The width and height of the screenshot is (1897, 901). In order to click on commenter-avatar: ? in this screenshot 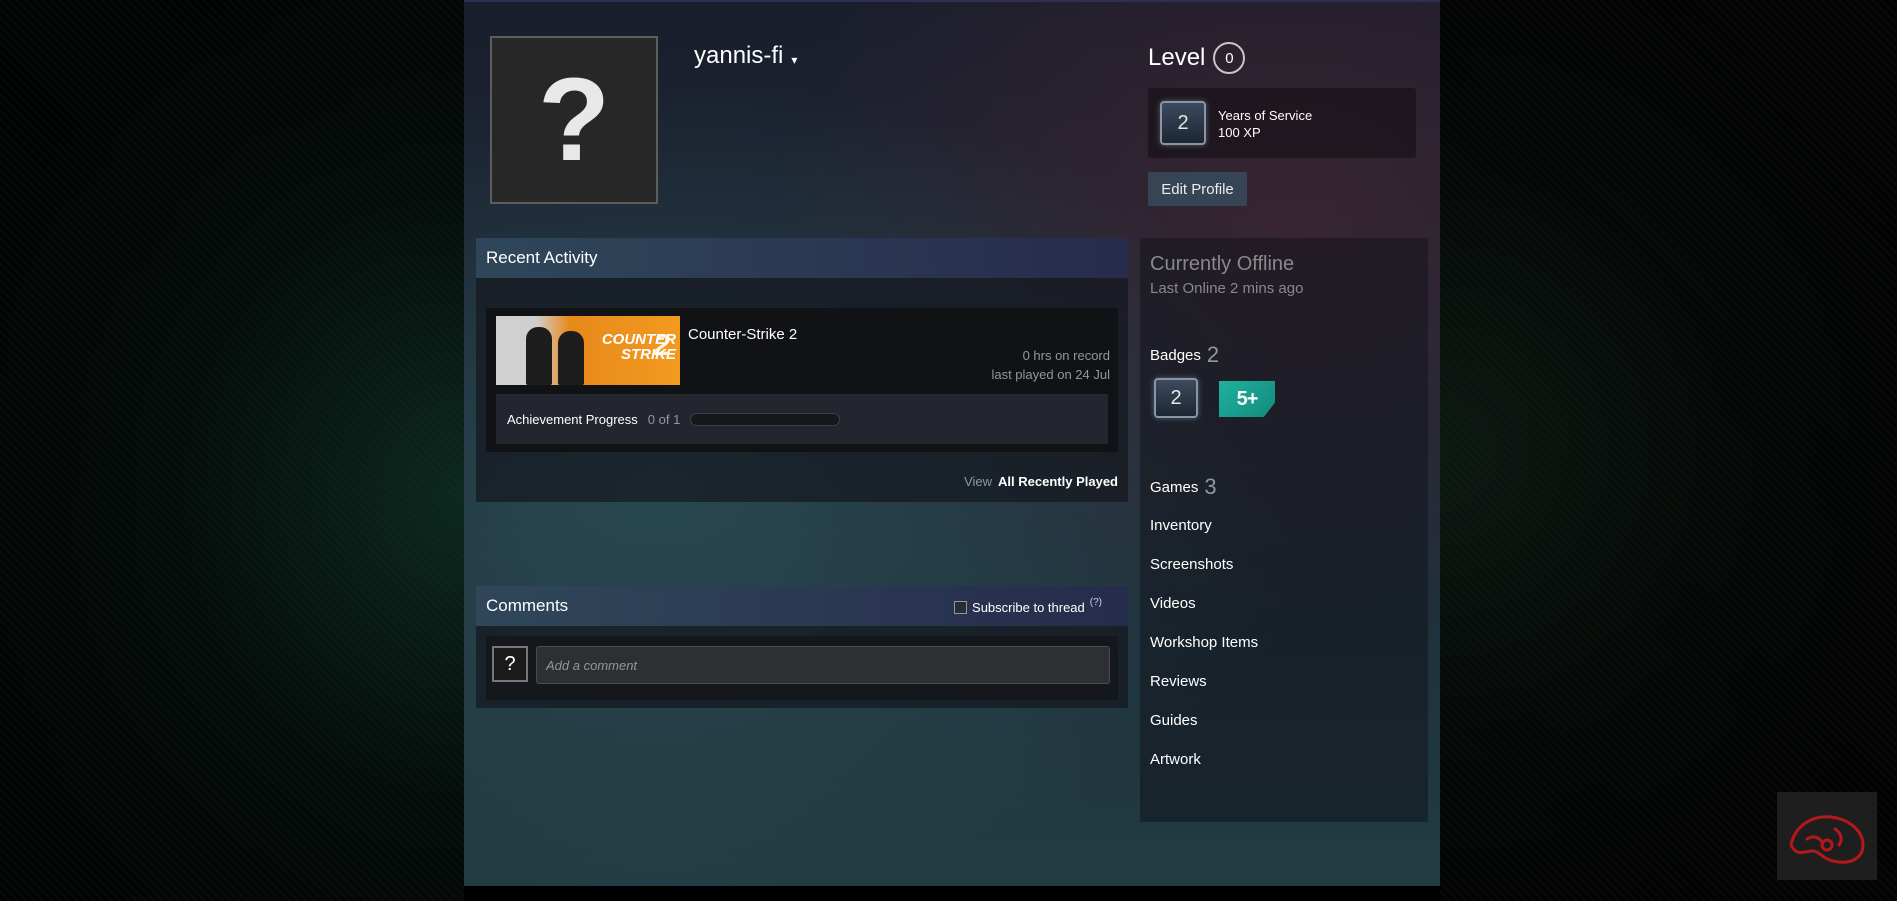, I will do `click(510, 664)`.